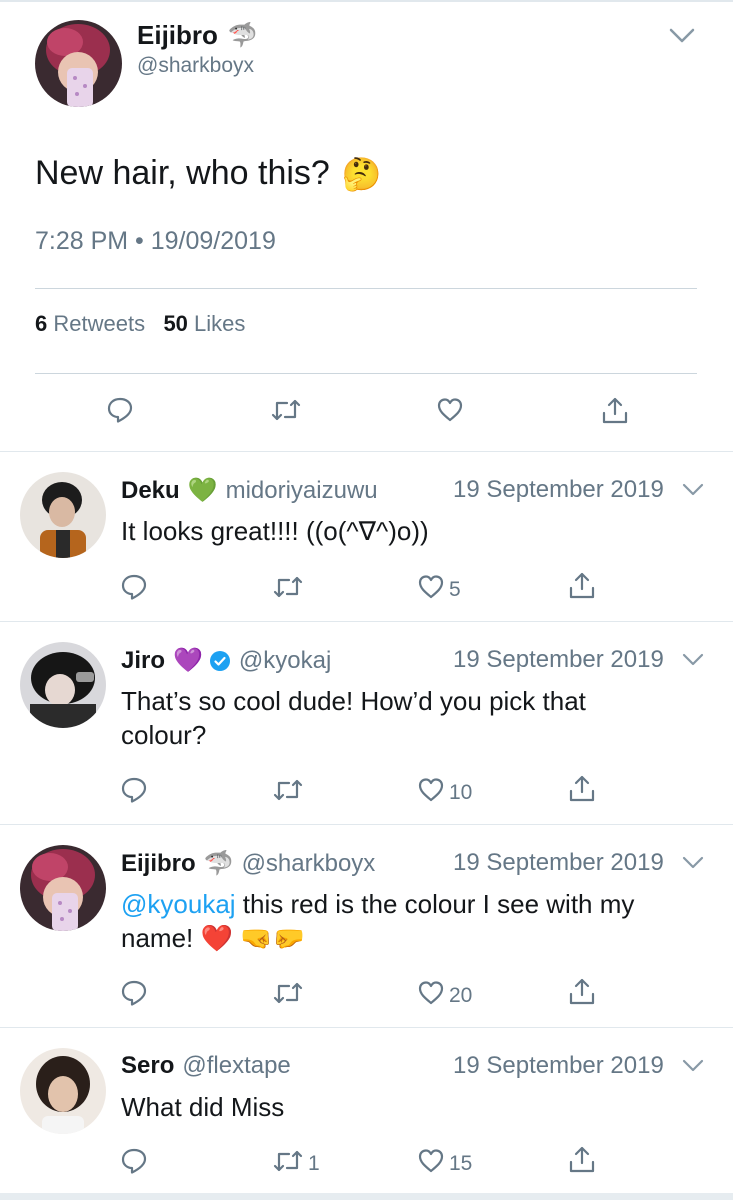 The width and height of the screenshot is (733, 1200). I want to click on reply-header: Jiro 💜 @kyokaj, so click(226, 660).